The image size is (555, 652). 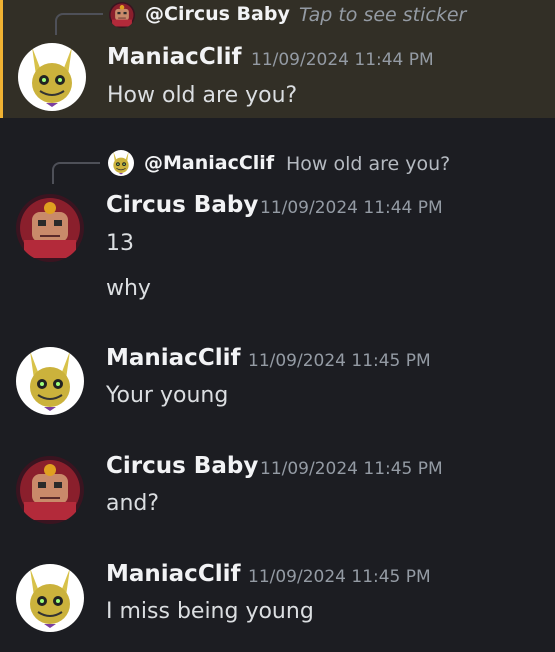 I want to click on reply-preview: Tap to see sticker, so click(x=382, y=15).